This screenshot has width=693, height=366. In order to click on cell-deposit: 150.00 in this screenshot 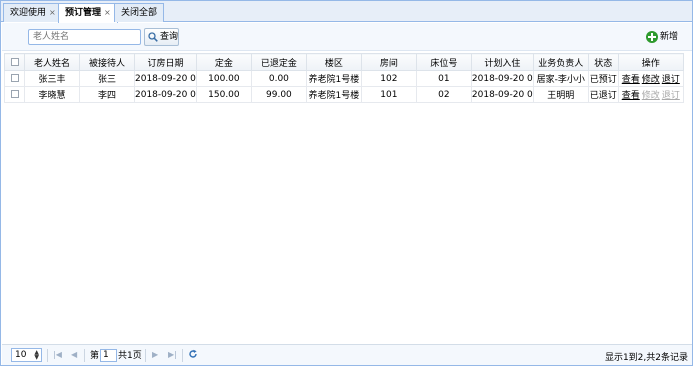, I will do `click(223, 94)`.